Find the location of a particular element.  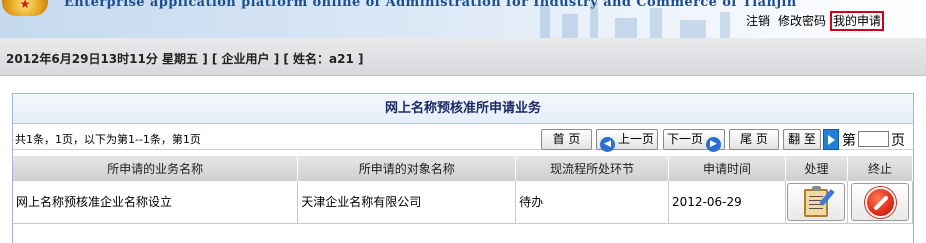

first-page-label: 首 页 is located at coordinates (566, 139).